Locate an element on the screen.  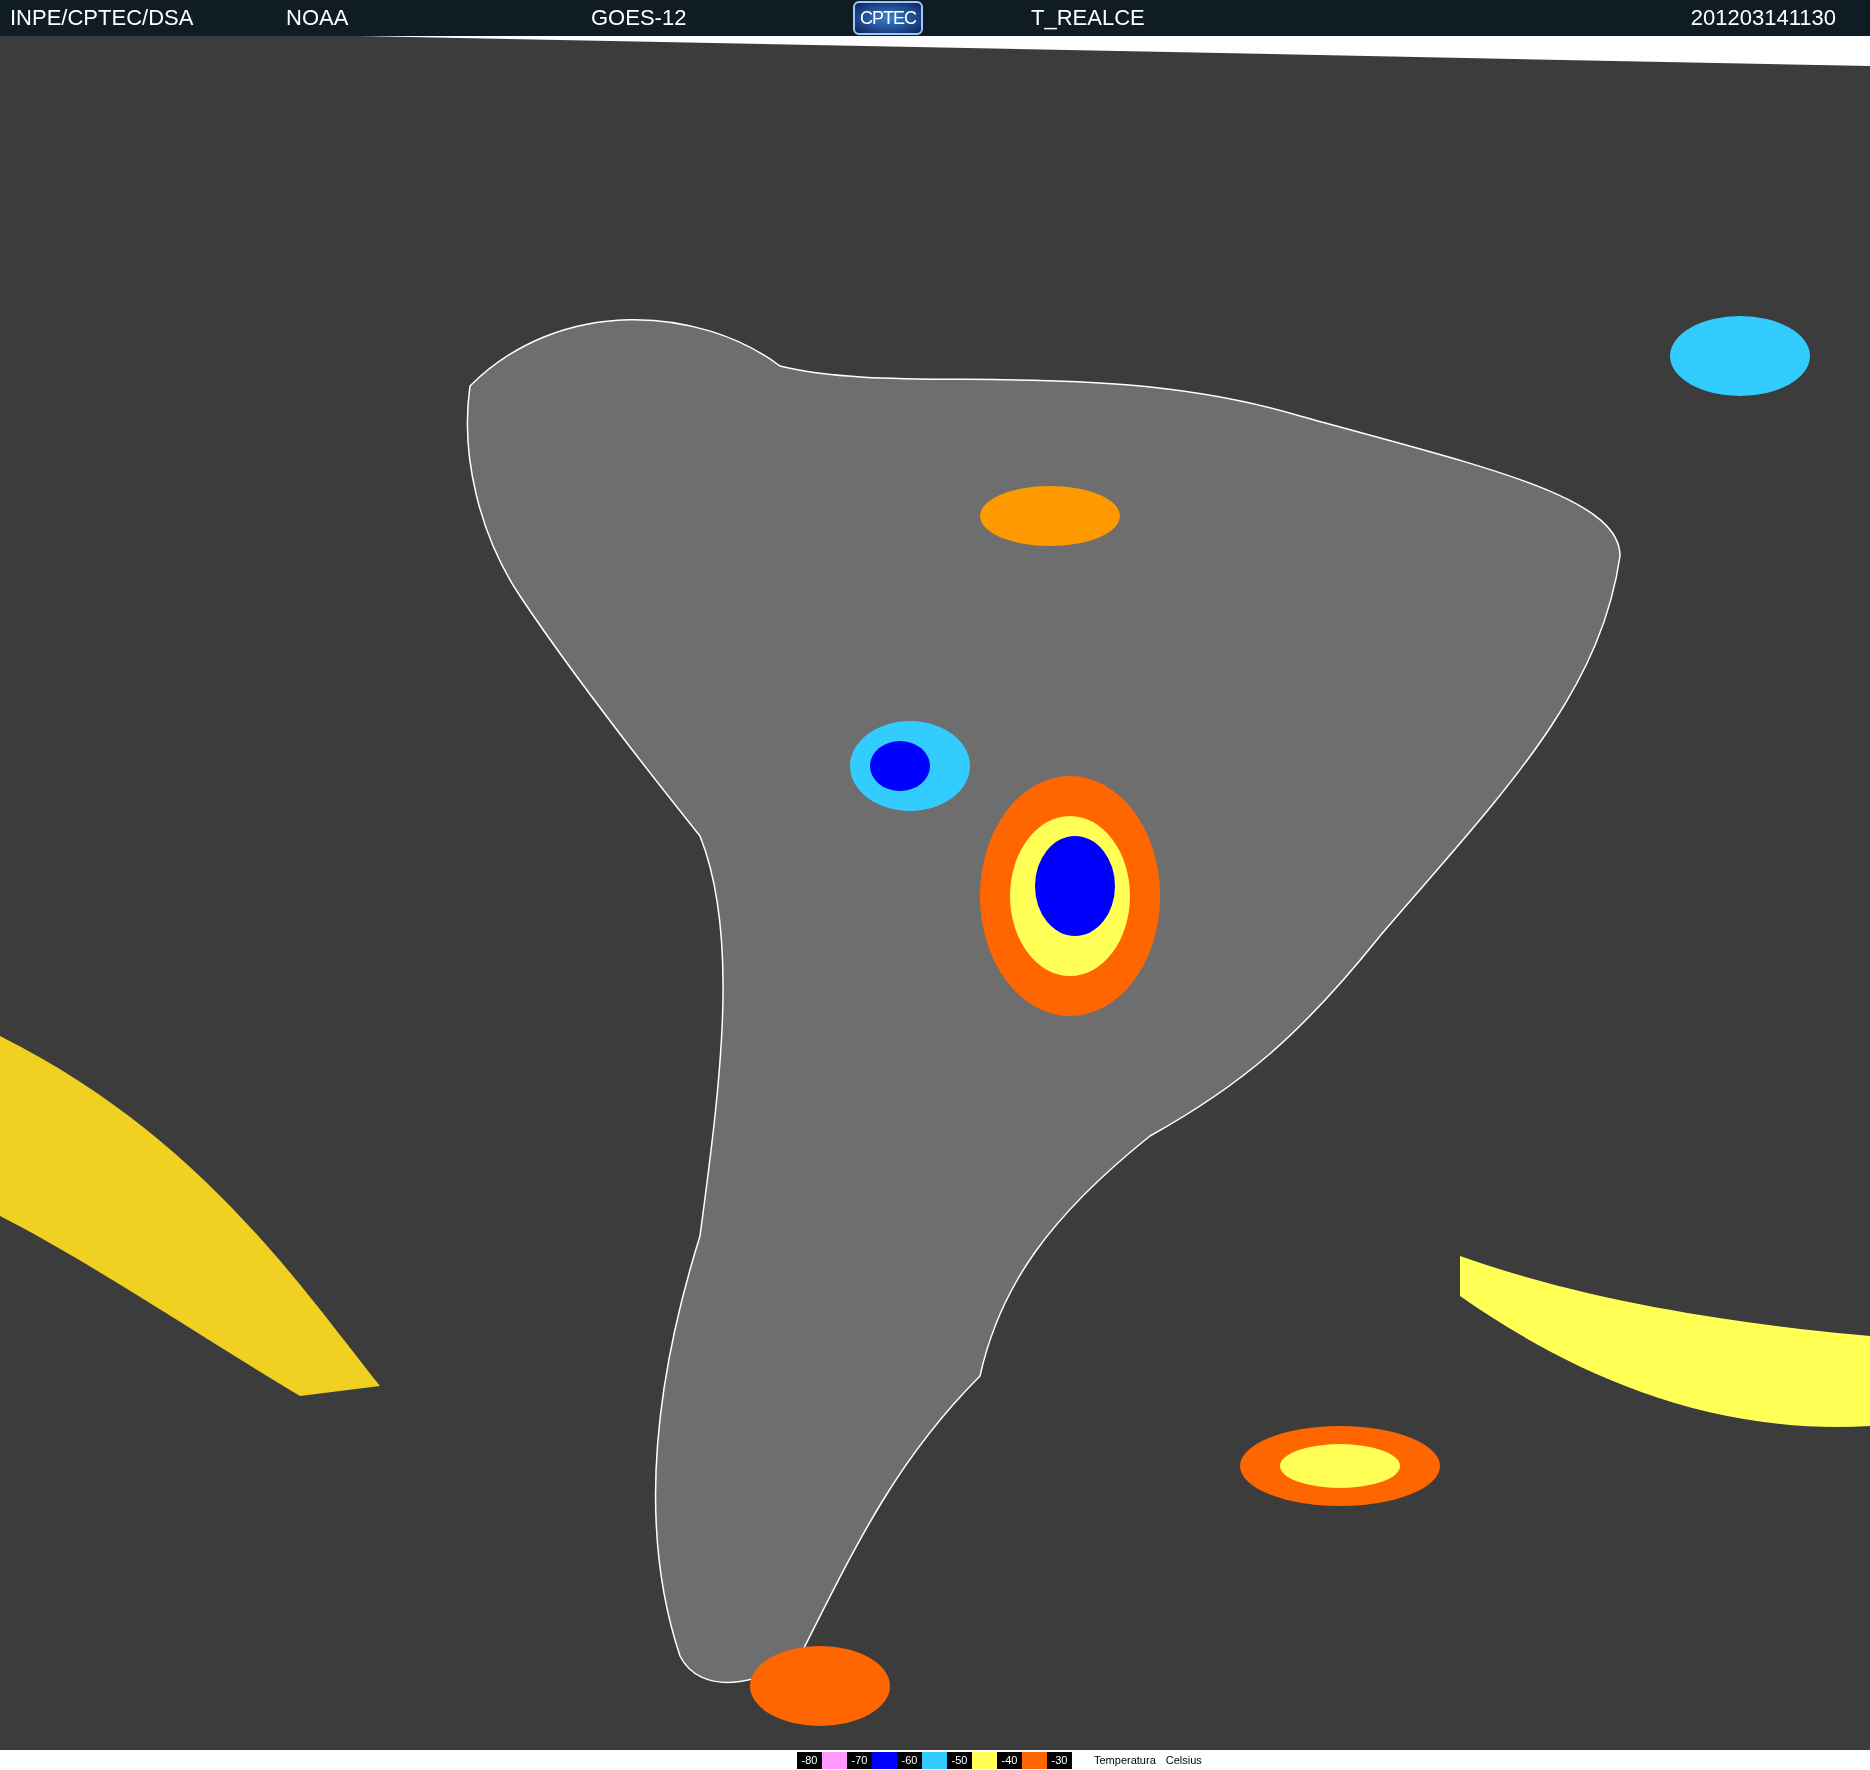
legend-label: -70 is located at coordinates (859, 1760).